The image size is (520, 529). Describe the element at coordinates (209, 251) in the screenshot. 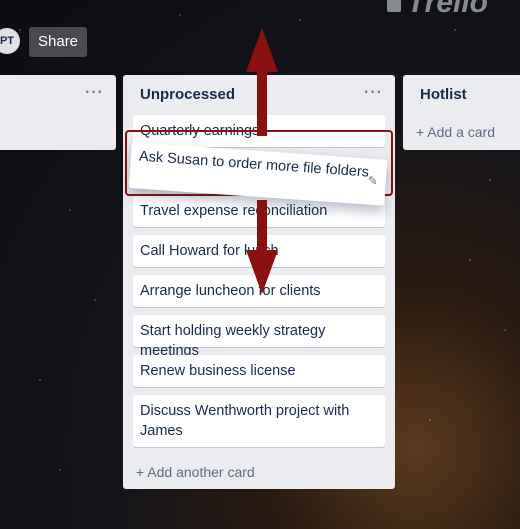

I see `card-title: Call Howard for lunch` at that location.